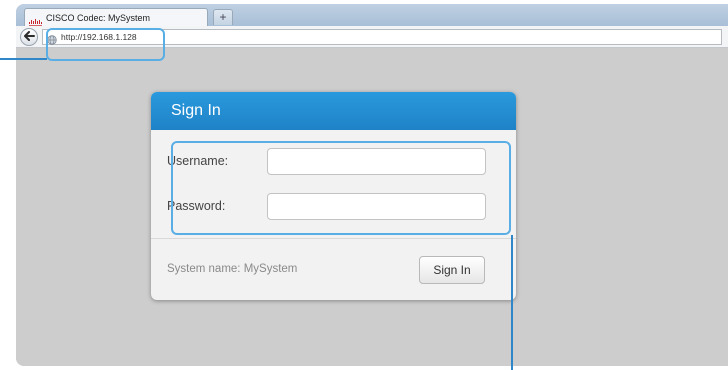  Describe the element at coordinates (333, 238) in the screenshot. I see `dialog-divider` at that location.